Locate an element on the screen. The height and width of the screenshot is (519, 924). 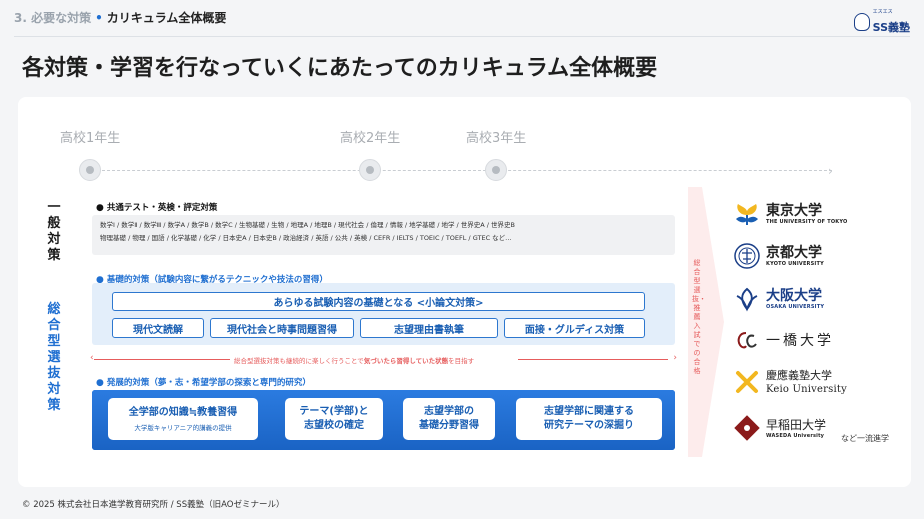
basic-pill-reading: 現代文読解 is located at coordinates (158, 328).